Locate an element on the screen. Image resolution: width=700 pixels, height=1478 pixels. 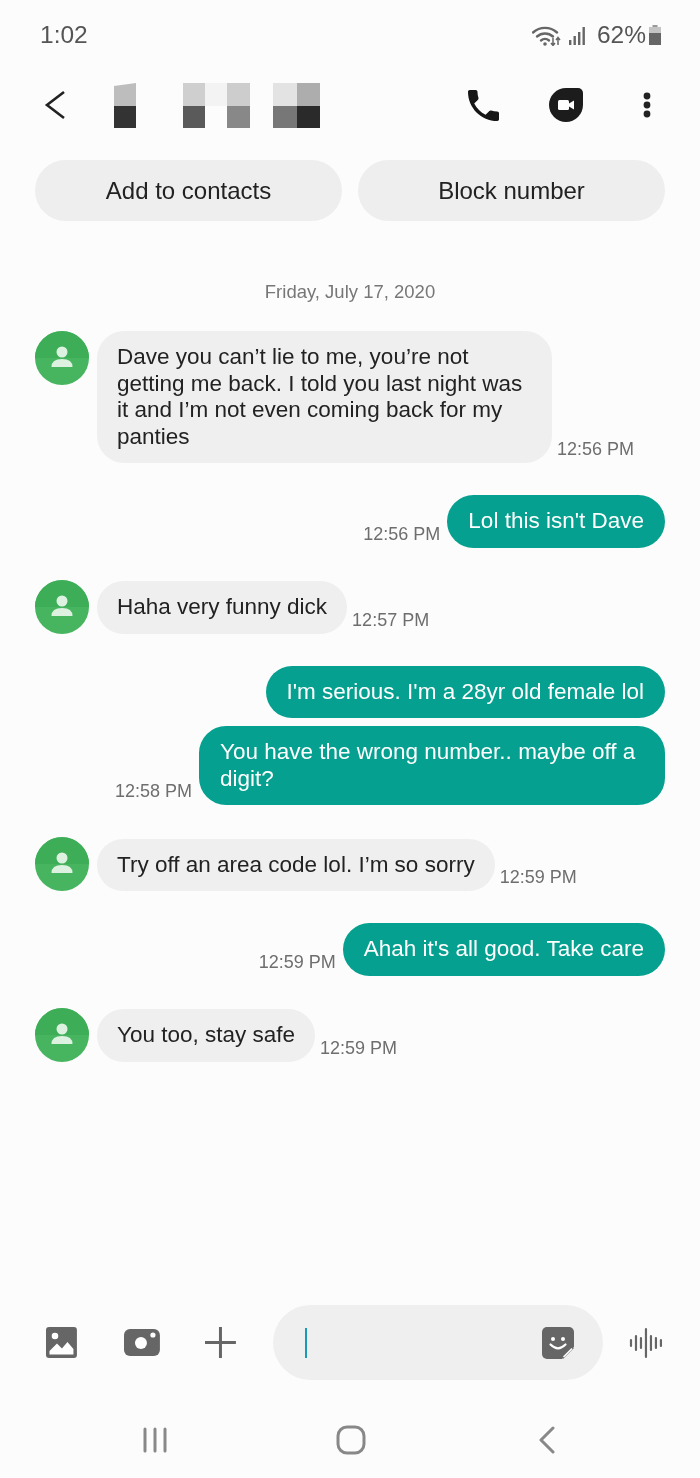
recent-apps-icon is located at coordinates (155, 1440).